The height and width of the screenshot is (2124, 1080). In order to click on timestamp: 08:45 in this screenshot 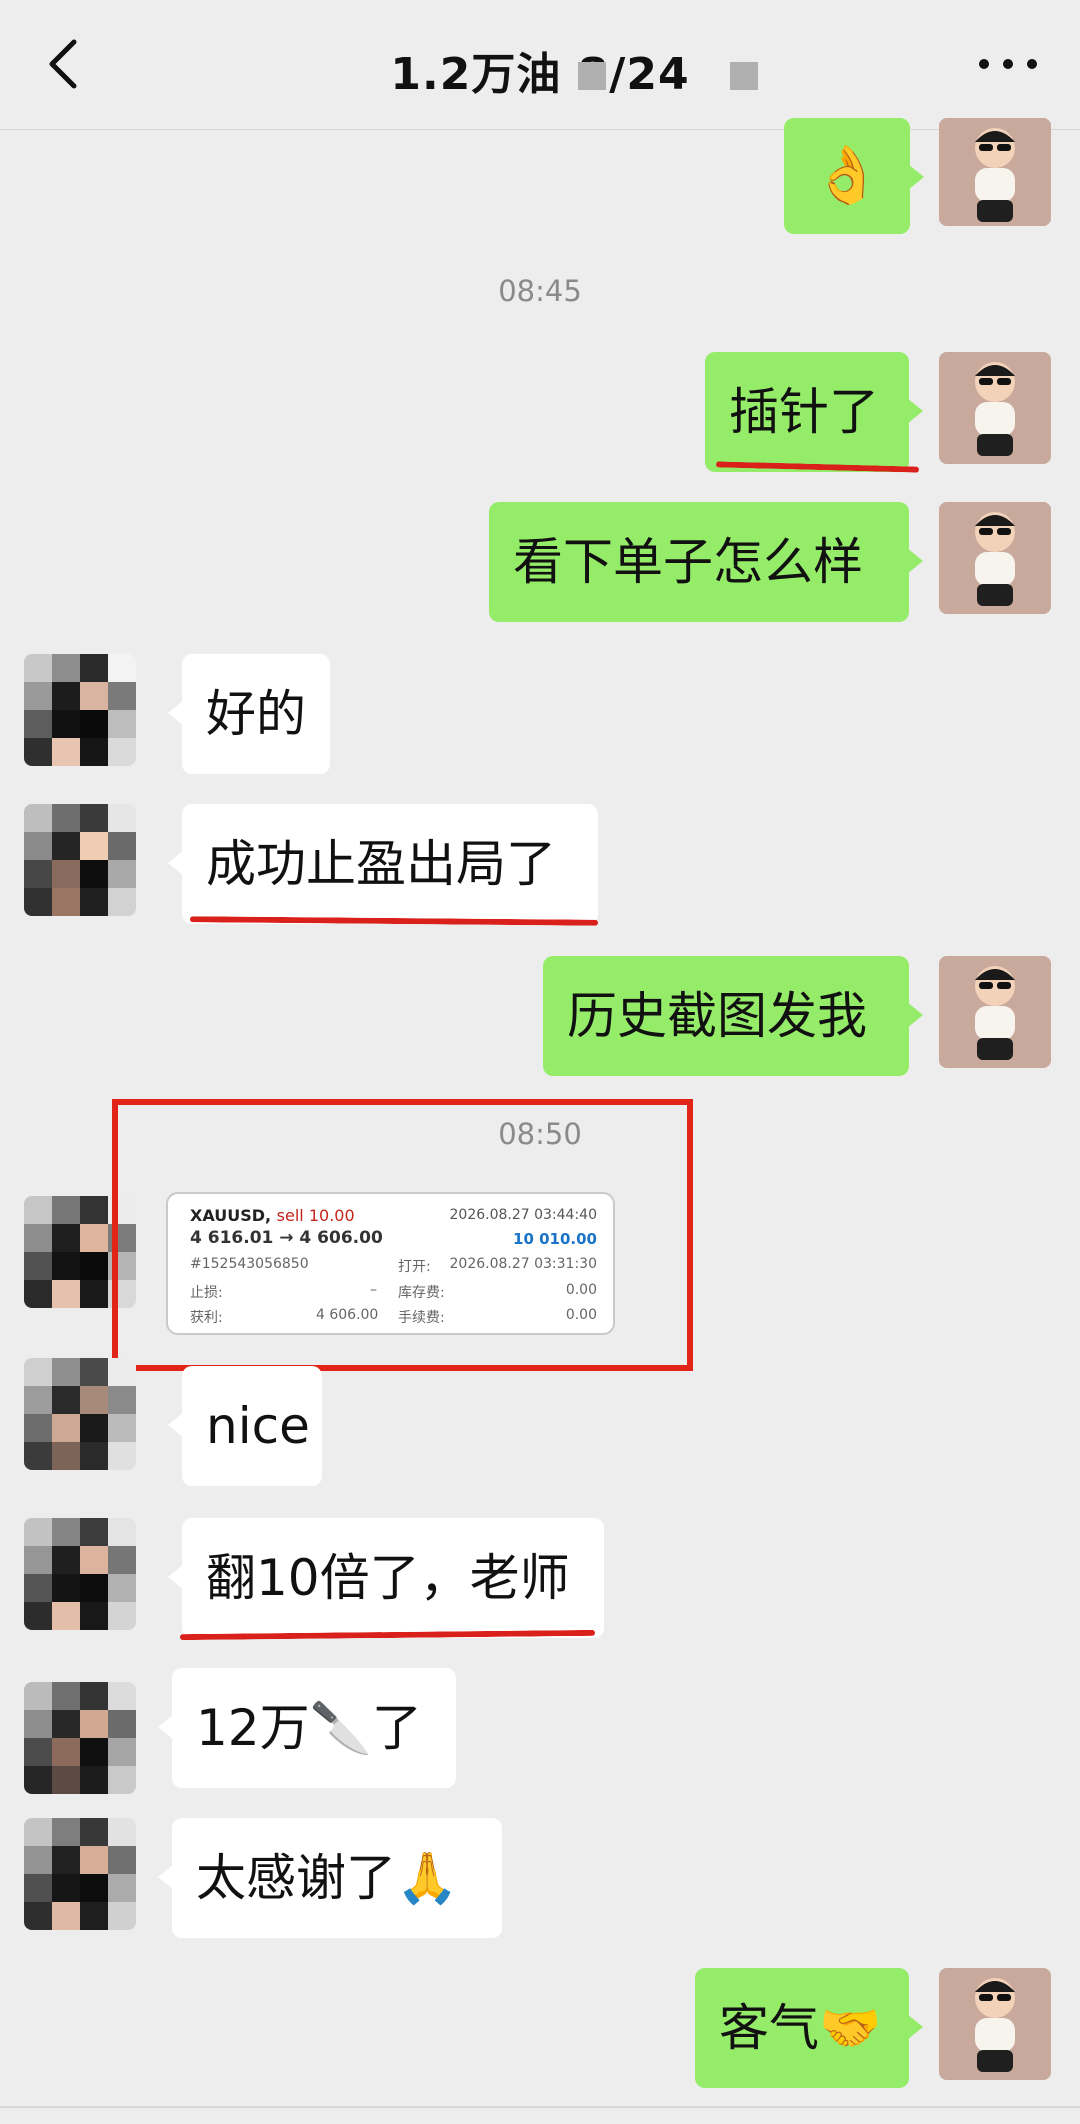, I will do `click(540, 291)`.